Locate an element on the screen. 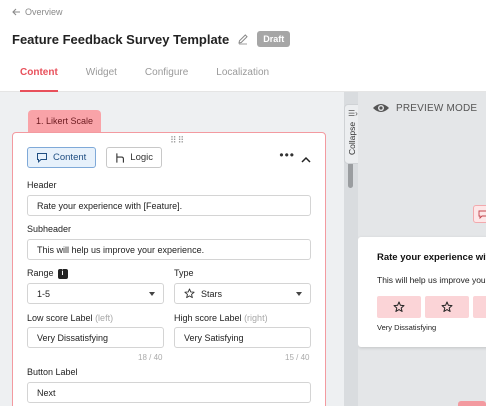 The image size is (486, 406). info-icon: i is located at coordinates (62, 273).